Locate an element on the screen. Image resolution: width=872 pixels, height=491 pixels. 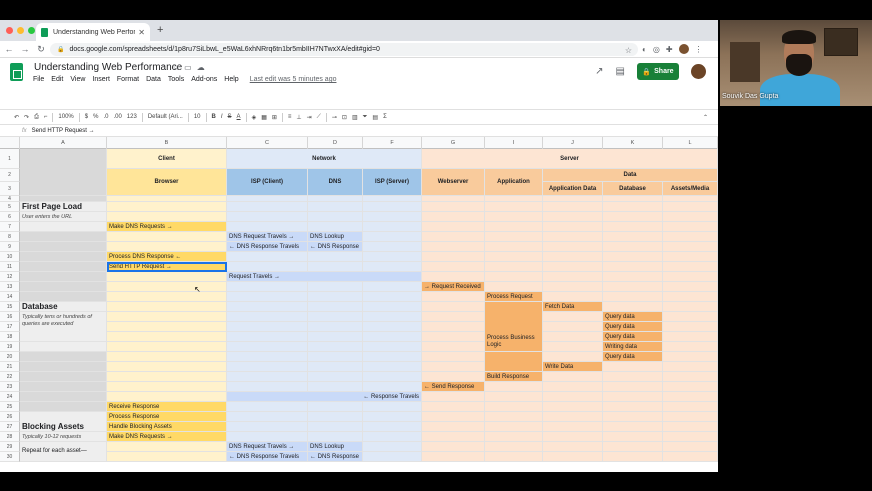
text-rotation-icon: ⟋ is located at coordinates (319, 117).